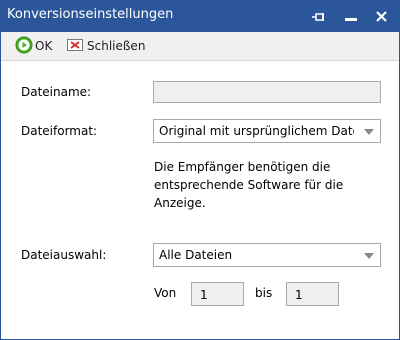 The image size is (400, 340). What do you see at coordinates (217, 294) in the screenshot?
I see `from-field: 1` at bounding box center [217, 294].